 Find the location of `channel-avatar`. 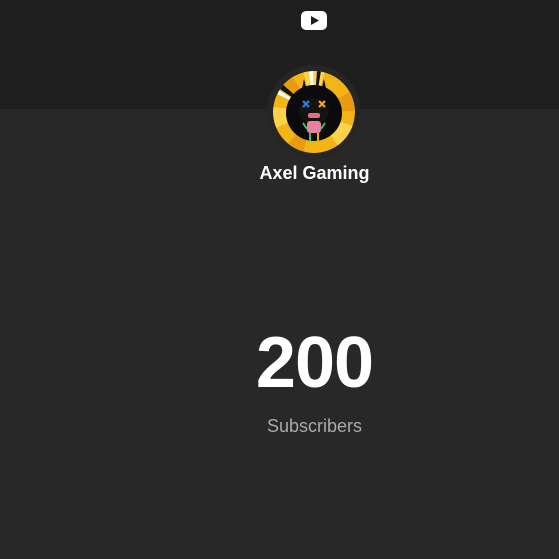

channel-avatar is located at coordinates (314, 112).